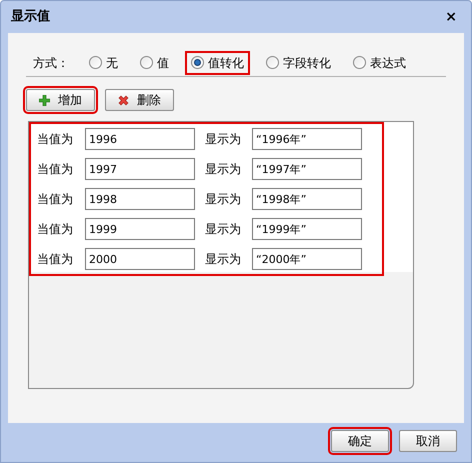 This screenshot has width=472, height=463. I want to click on display-field: “1996年”, so click(307, 139).